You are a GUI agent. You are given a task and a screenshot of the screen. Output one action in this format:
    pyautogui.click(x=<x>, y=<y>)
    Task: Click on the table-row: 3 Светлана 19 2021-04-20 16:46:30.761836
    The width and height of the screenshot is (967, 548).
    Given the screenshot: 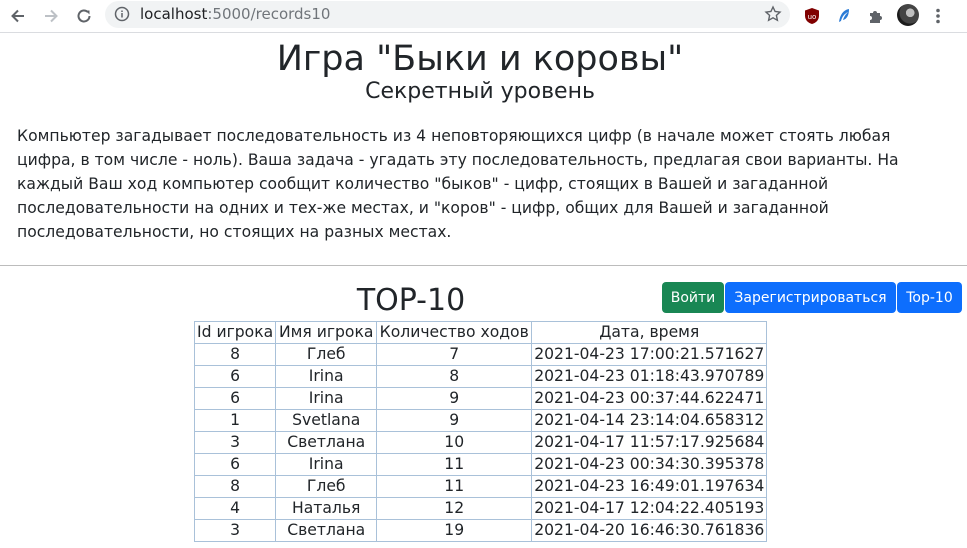 What is the action you would take?
    pyautogui.click(x=480, y=530)
    